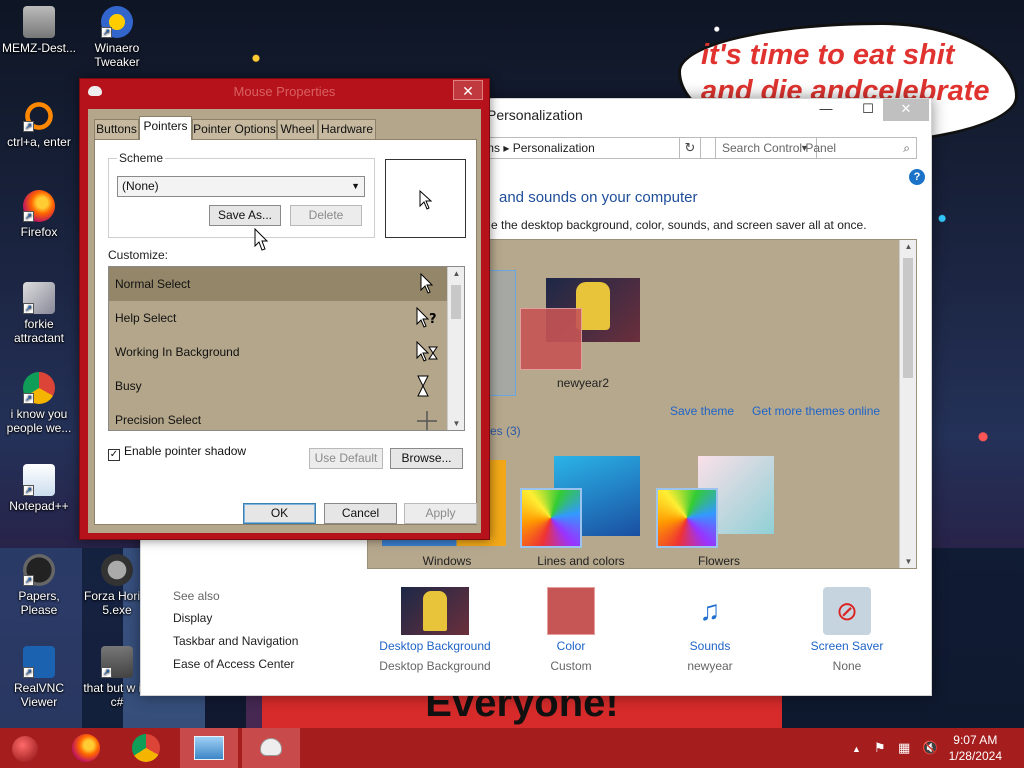  I want to click on desktop-icon-ctrl: ↗ ctrl+a, enter, so click(39, 124).